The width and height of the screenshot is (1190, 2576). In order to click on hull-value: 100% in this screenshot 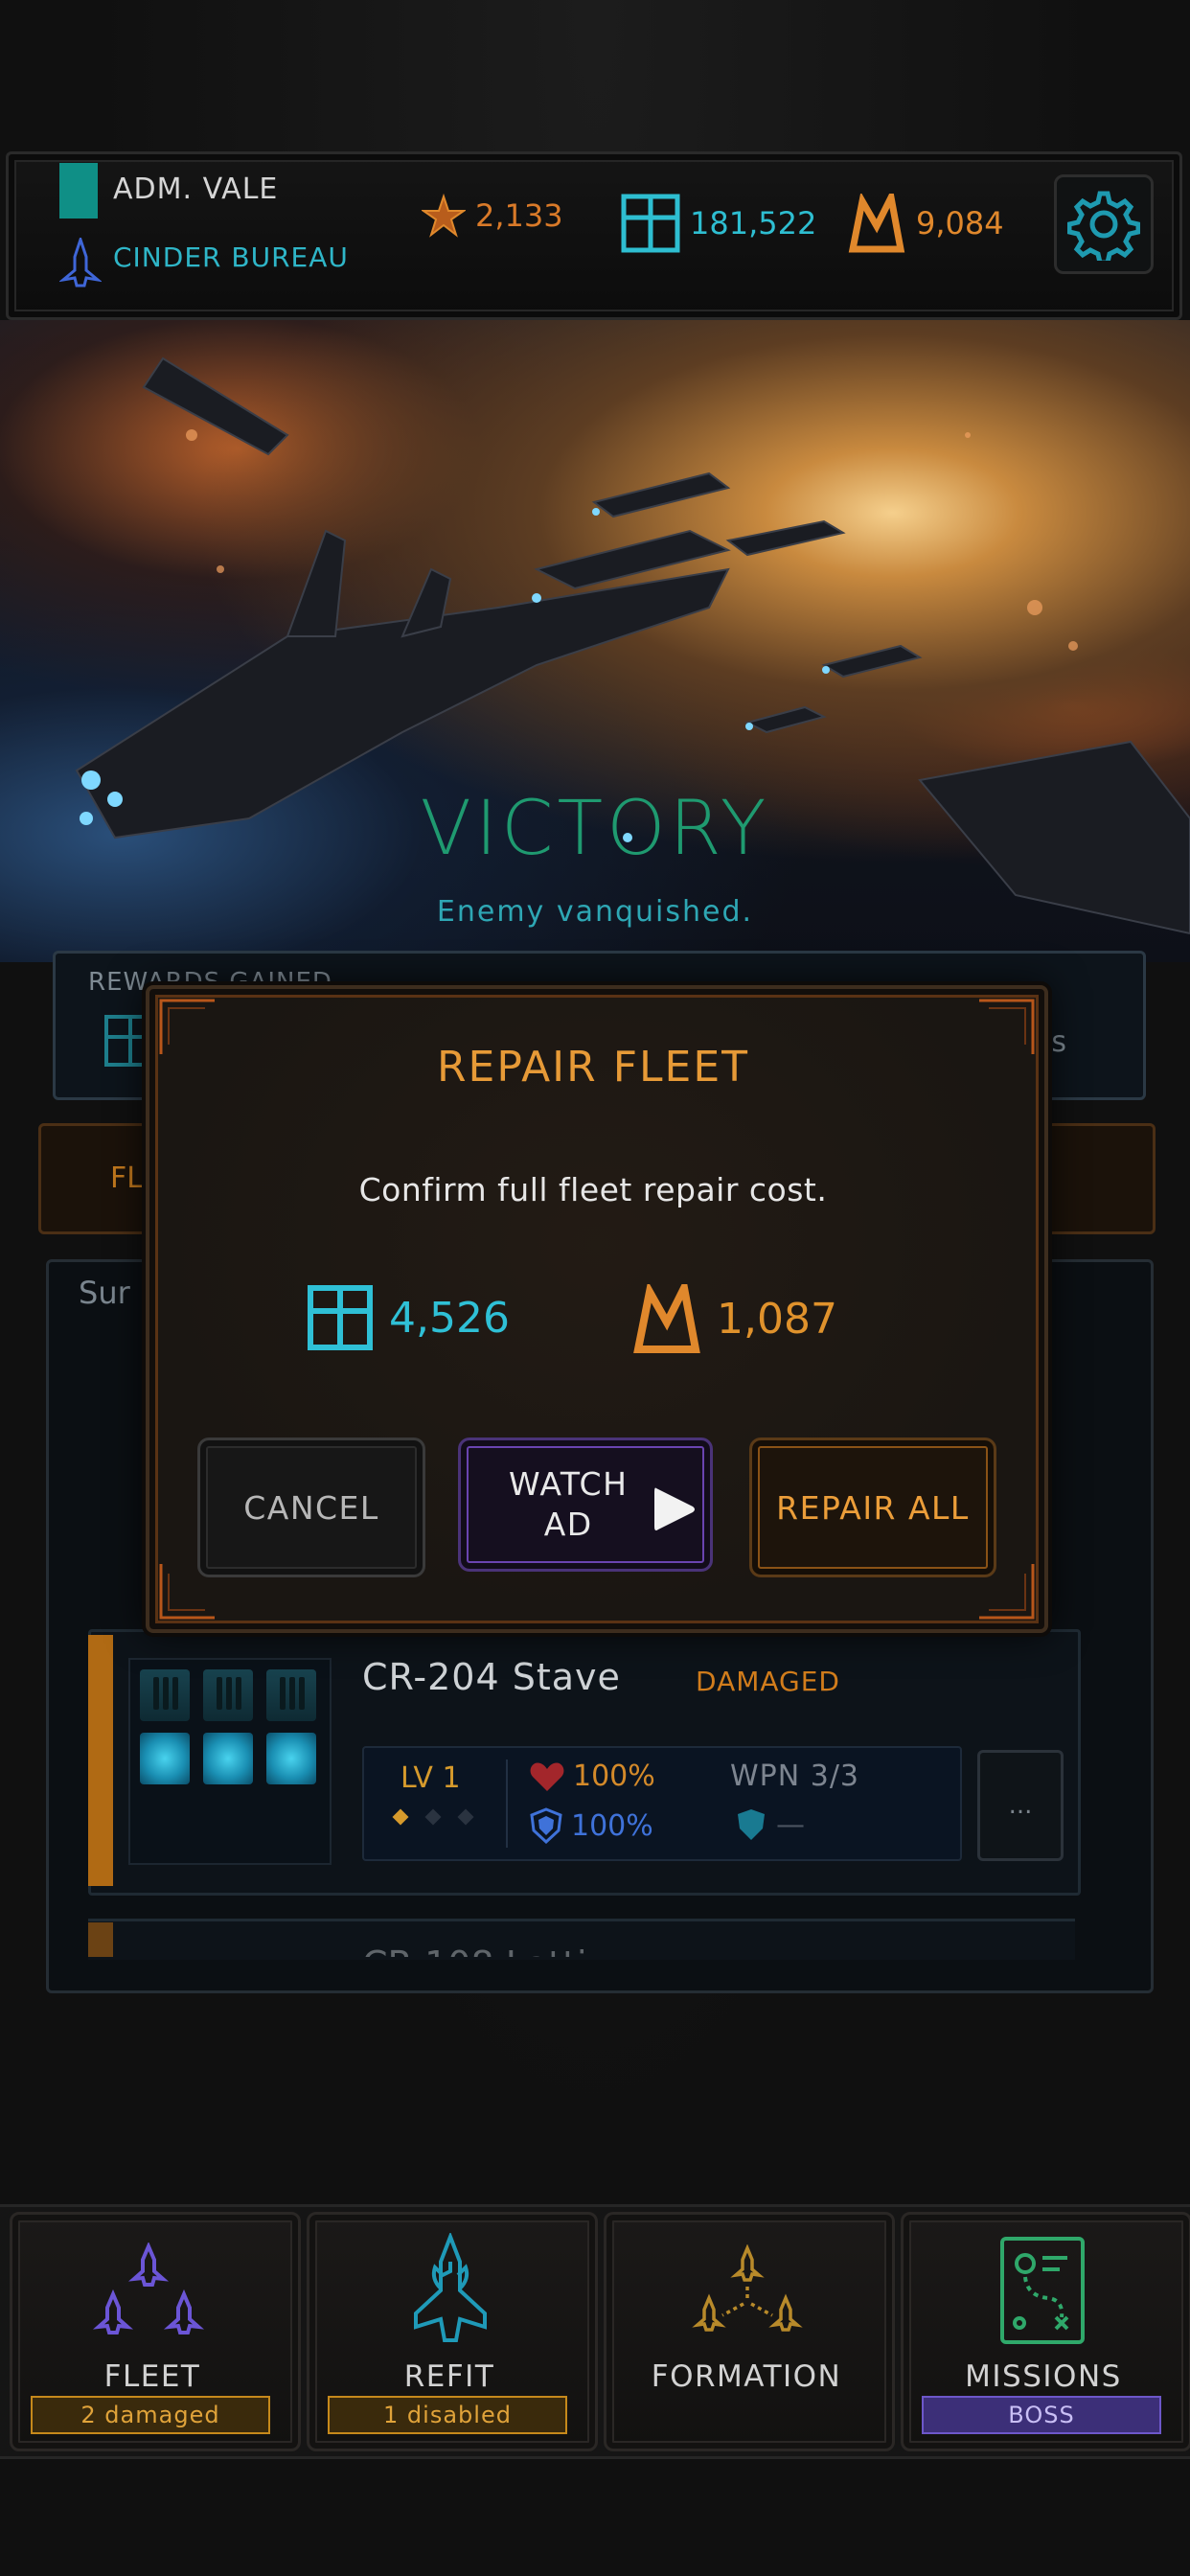, I will do `click(614, 1776)`.